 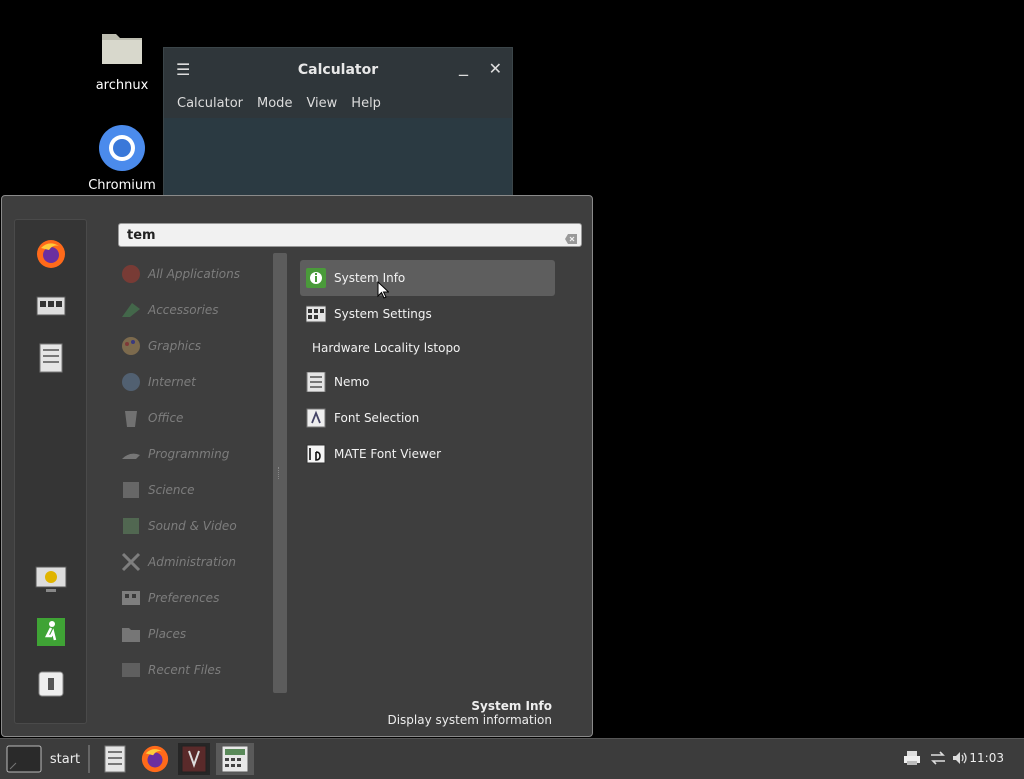 What do you see at coordinates (366, 105) in the screenshot?
I see `menu-help: Help` at bounding box center [366, 105].